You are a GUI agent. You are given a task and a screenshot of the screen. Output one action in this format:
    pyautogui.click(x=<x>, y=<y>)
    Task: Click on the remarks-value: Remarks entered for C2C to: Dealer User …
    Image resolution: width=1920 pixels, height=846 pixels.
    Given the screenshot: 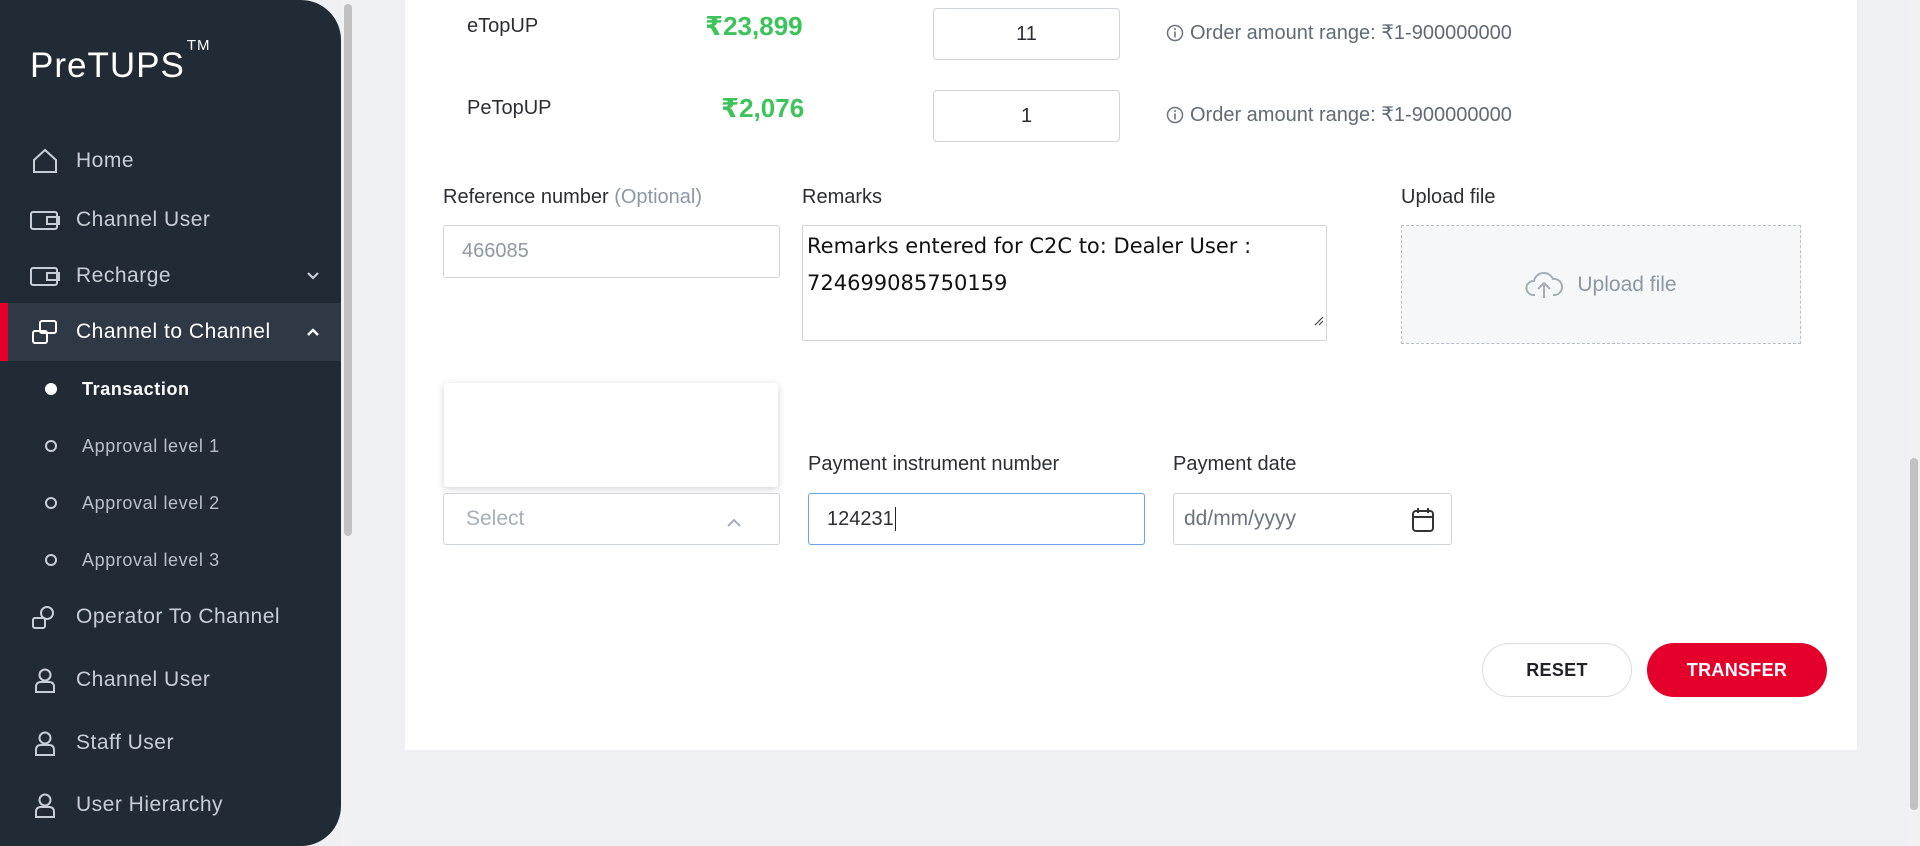 What is the action you would take?
    pyautogui.click(x=1029, y=264)
    